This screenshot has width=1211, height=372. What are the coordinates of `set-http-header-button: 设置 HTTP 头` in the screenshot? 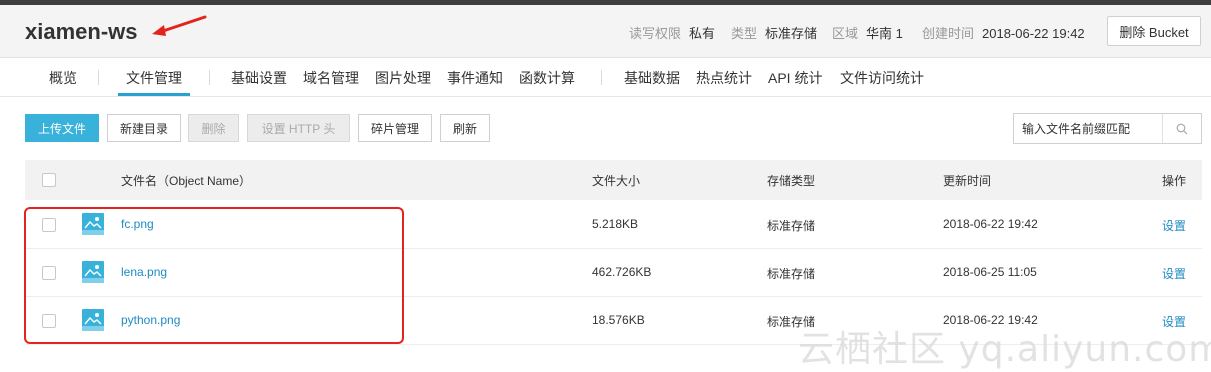 It's located at (298, 128).